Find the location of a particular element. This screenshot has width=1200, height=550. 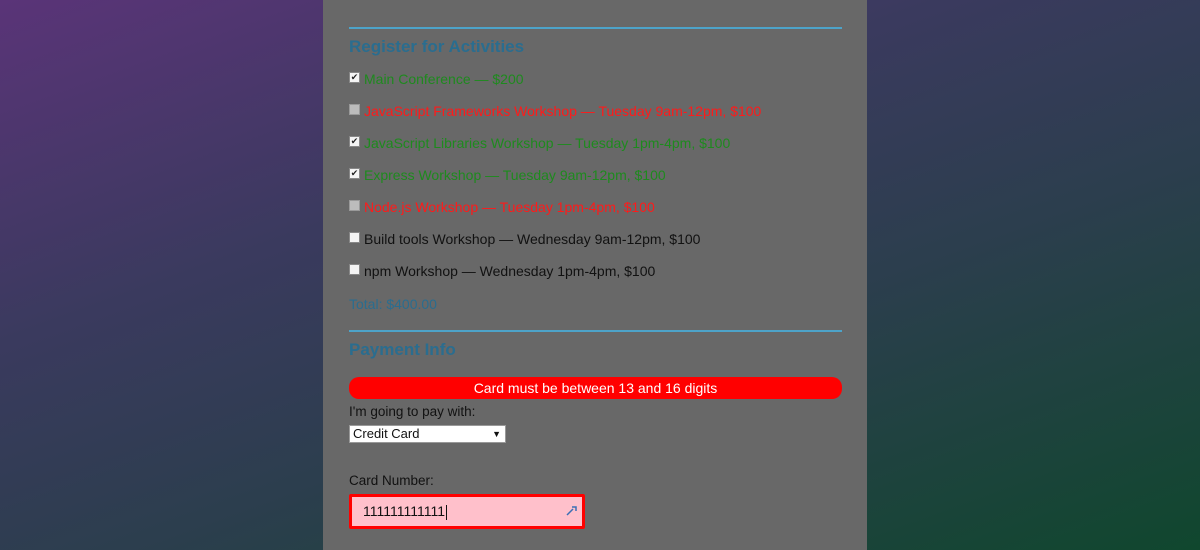

card-number-value: 111111111111 is located at coordinates (404, 511).